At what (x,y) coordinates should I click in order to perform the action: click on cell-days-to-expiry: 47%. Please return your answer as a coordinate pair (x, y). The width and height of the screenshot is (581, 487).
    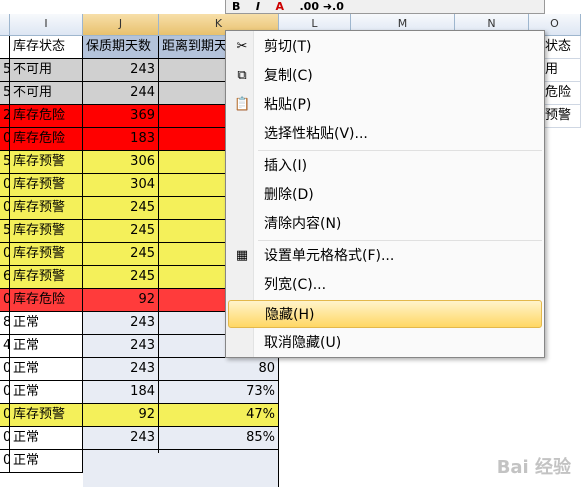
    Looking at the image, I should click on (219, 415).